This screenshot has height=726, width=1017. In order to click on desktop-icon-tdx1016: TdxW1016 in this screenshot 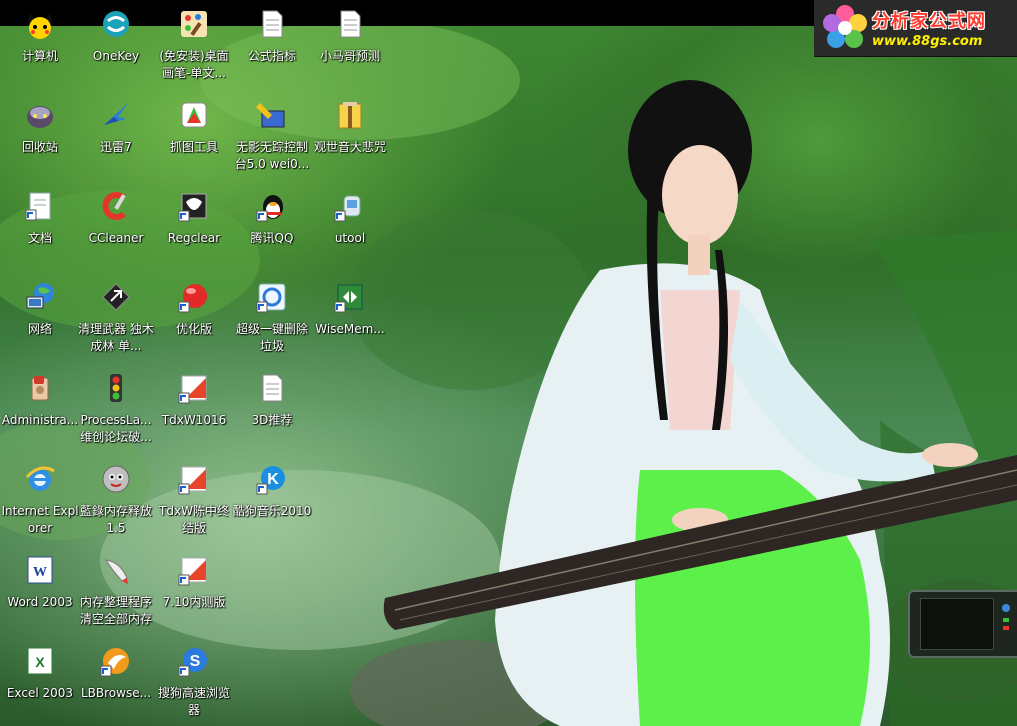, I will do `click(194, 400)`.